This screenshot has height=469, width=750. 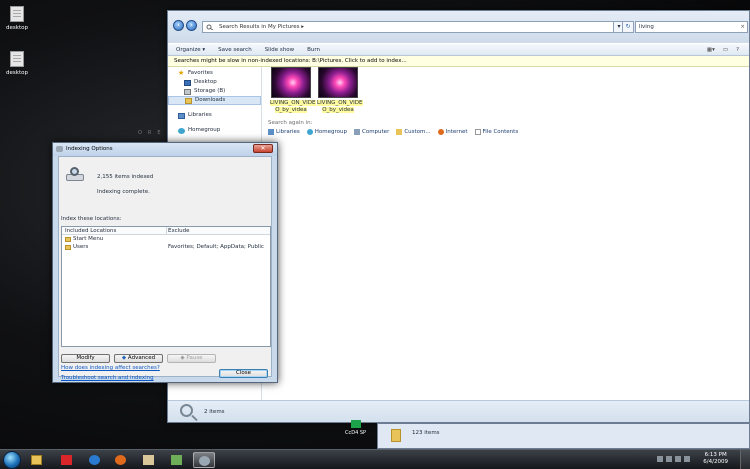 What do you see at coordinates (243, 373) in the screenshot?
I see `close-button: Close` at bounding box center [243, 373].